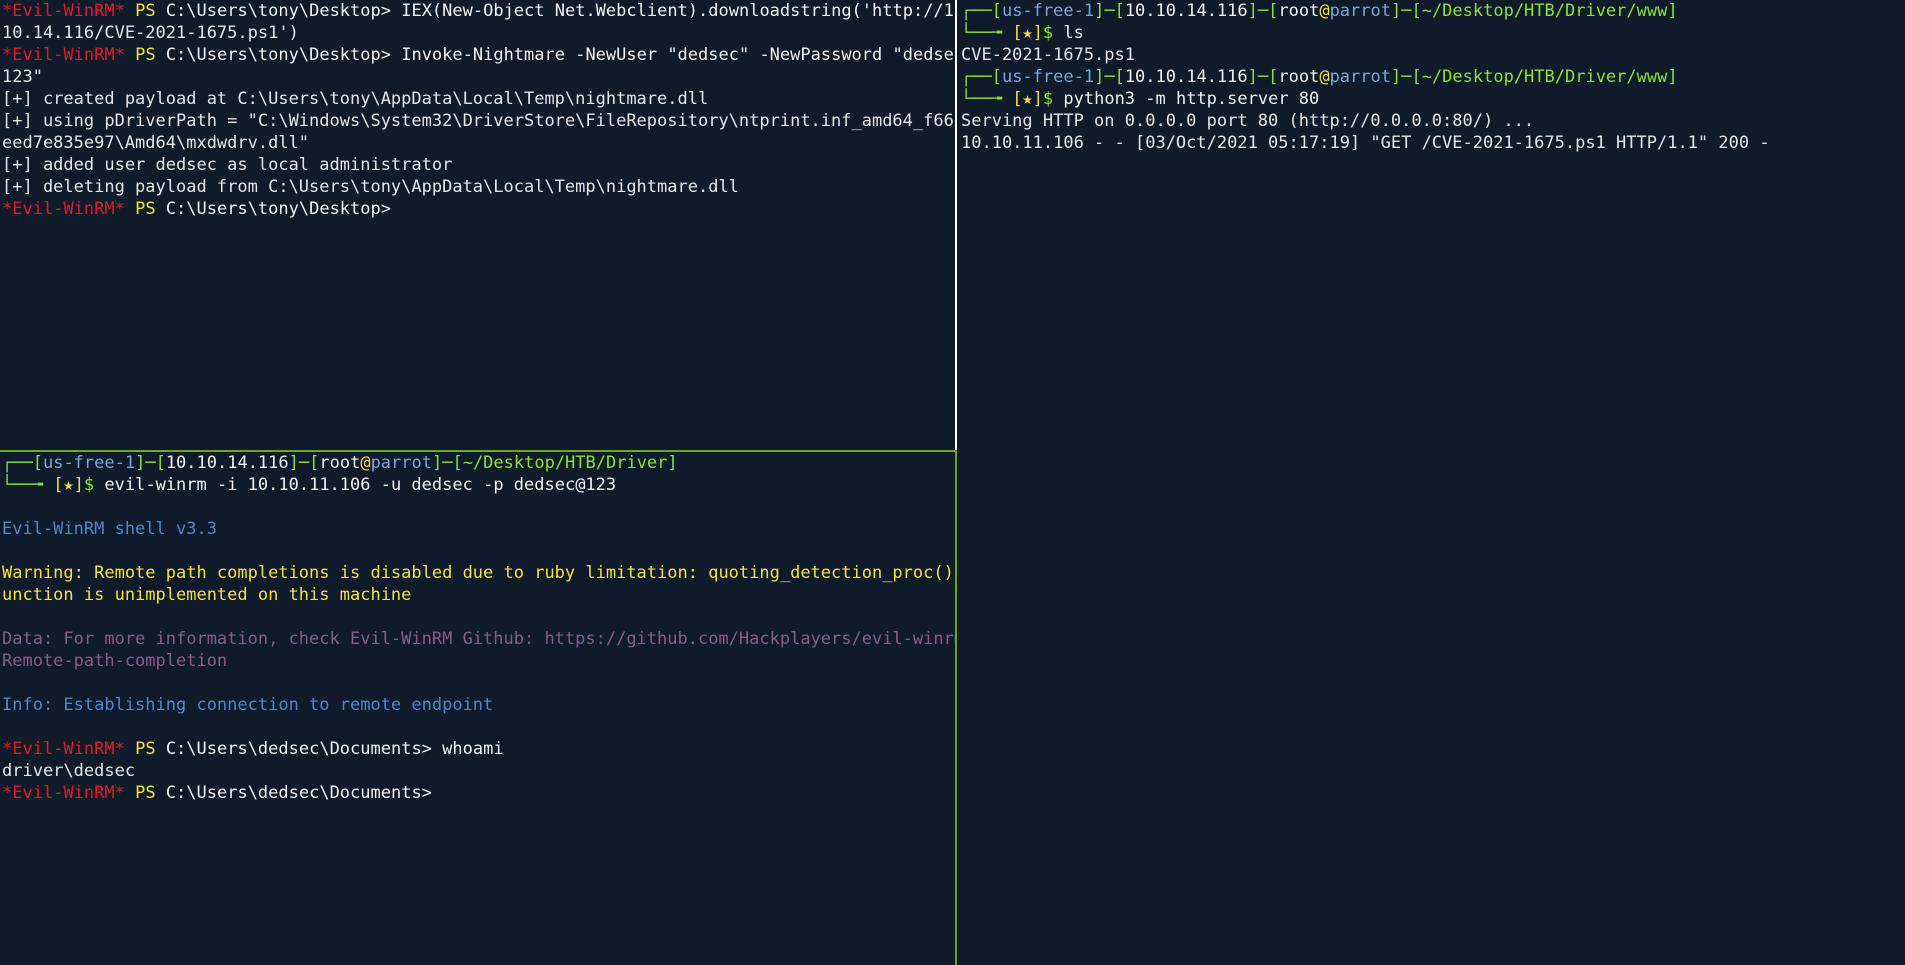  Describe the element at coordinates (109, 529) in the screenshot. I see `output-text: Evil-WinRM shell v3.3` at that location.